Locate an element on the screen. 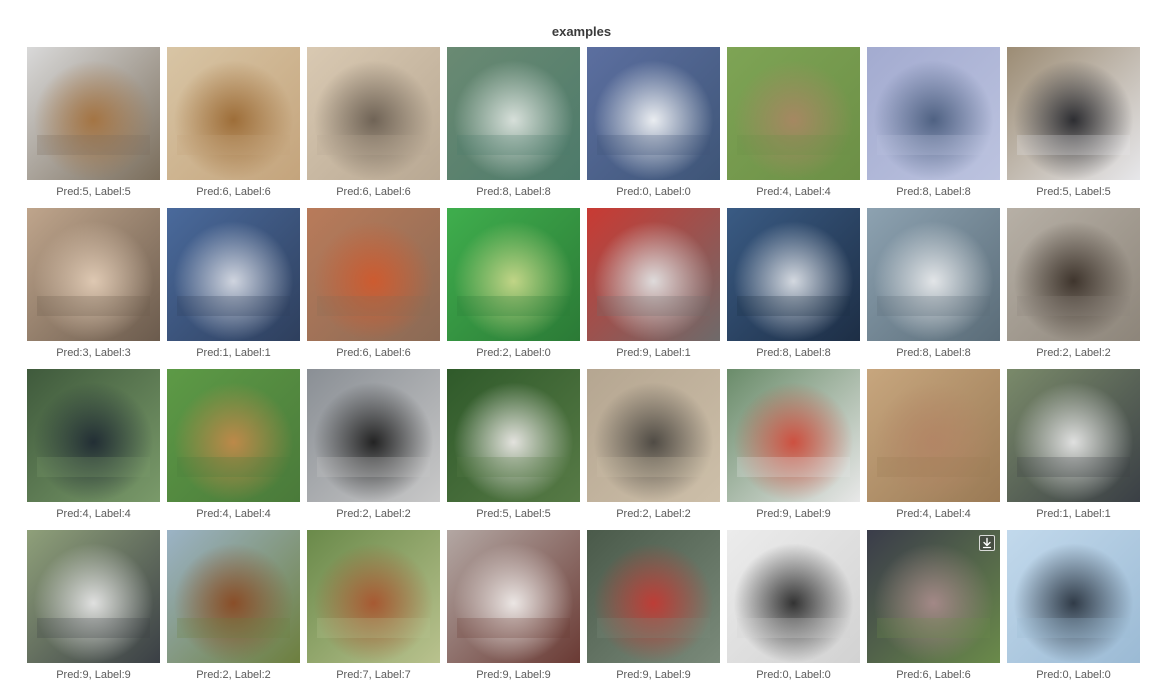 This screenshot has width=1163, height=691. image-cell: Pred:9, Label:1 is located at coordinates (653, 288).